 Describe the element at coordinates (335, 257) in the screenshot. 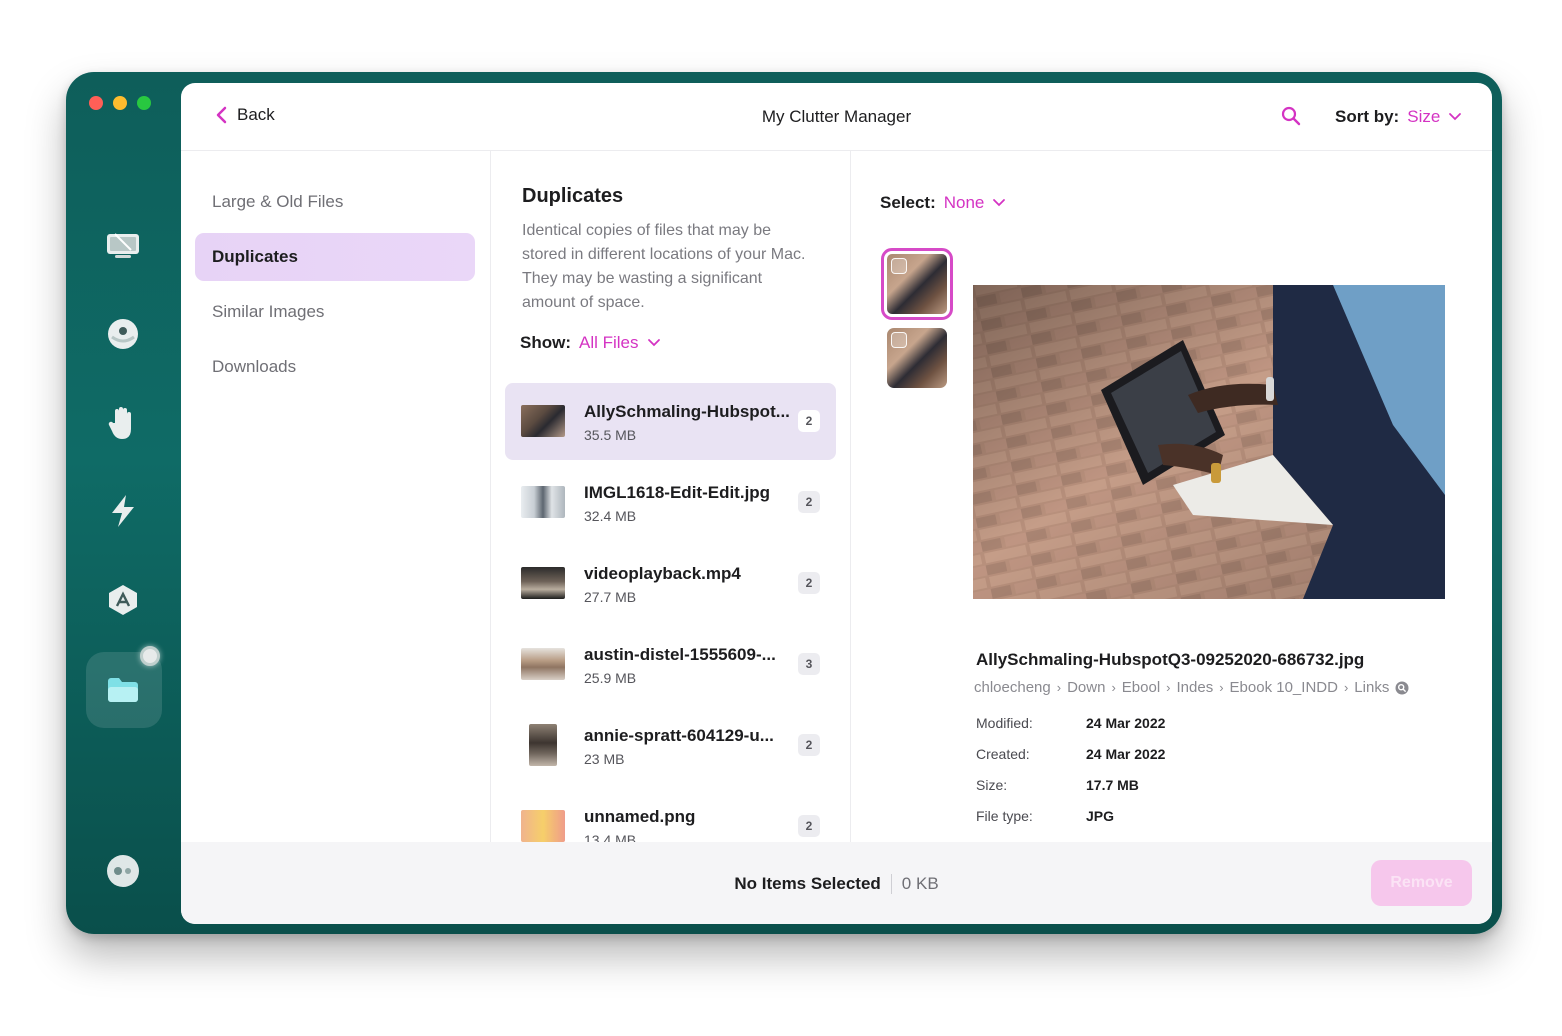

I see `sidebar-item-duplicates: Duplicates` at that location.